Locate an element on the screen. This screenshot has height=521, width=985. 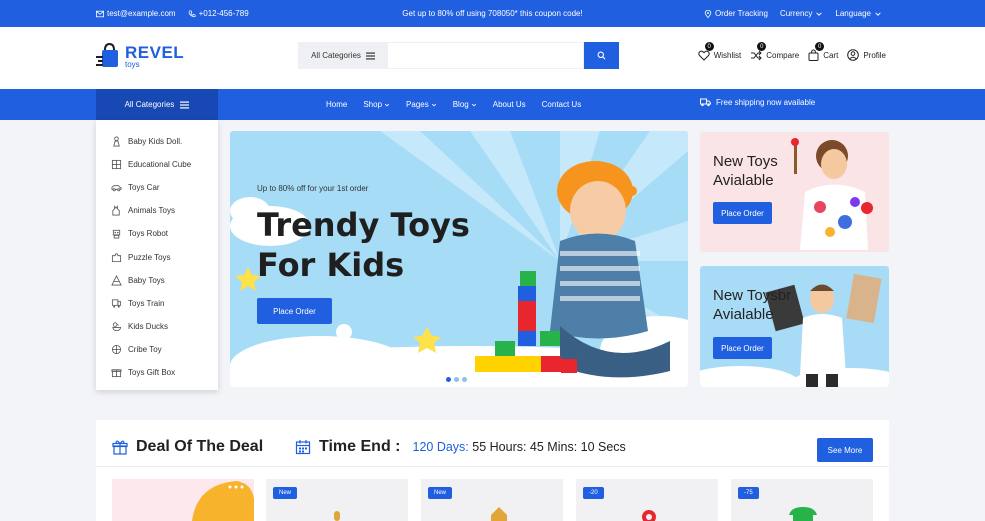
all-categories-button: All Categories is located at coordinates (157, 104).